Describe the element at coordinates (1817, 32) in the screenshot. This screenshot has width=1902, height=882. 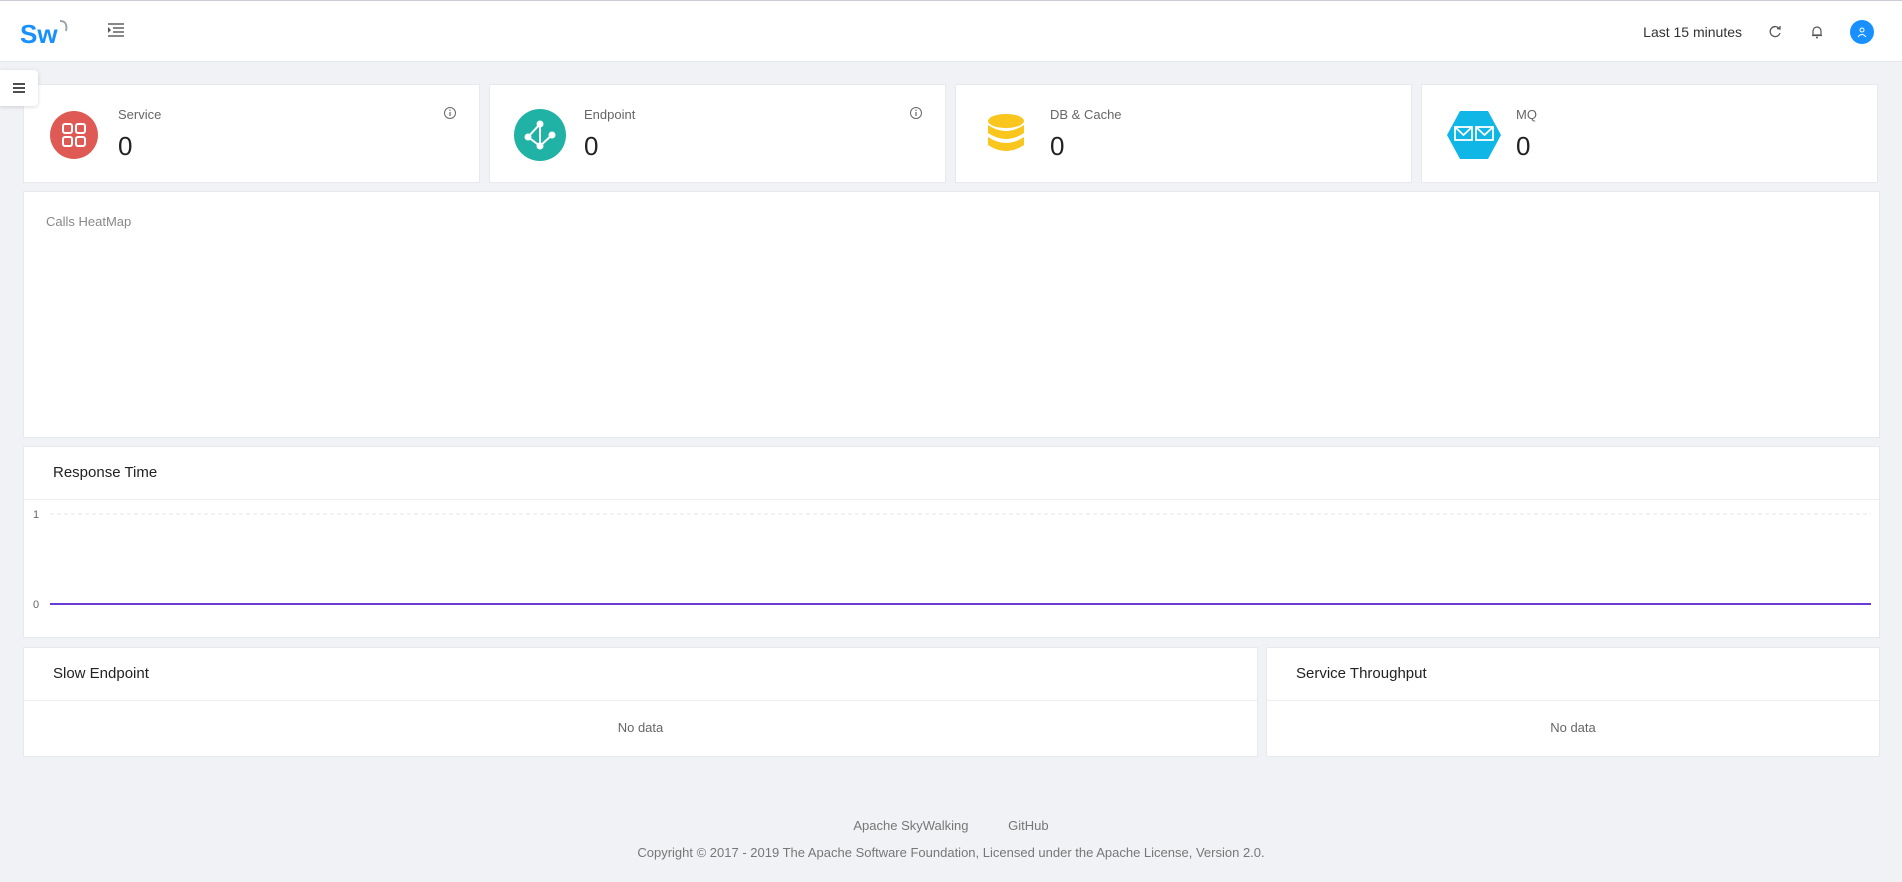
I see `bell-icon` at that location.